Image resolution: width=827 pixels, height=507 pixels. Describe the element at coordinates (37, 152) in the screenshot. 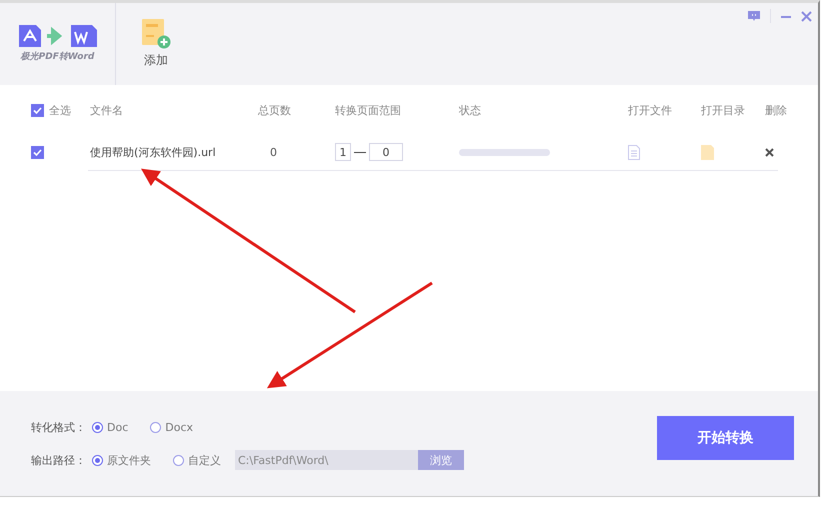

I see `row-checkbox` at that location.